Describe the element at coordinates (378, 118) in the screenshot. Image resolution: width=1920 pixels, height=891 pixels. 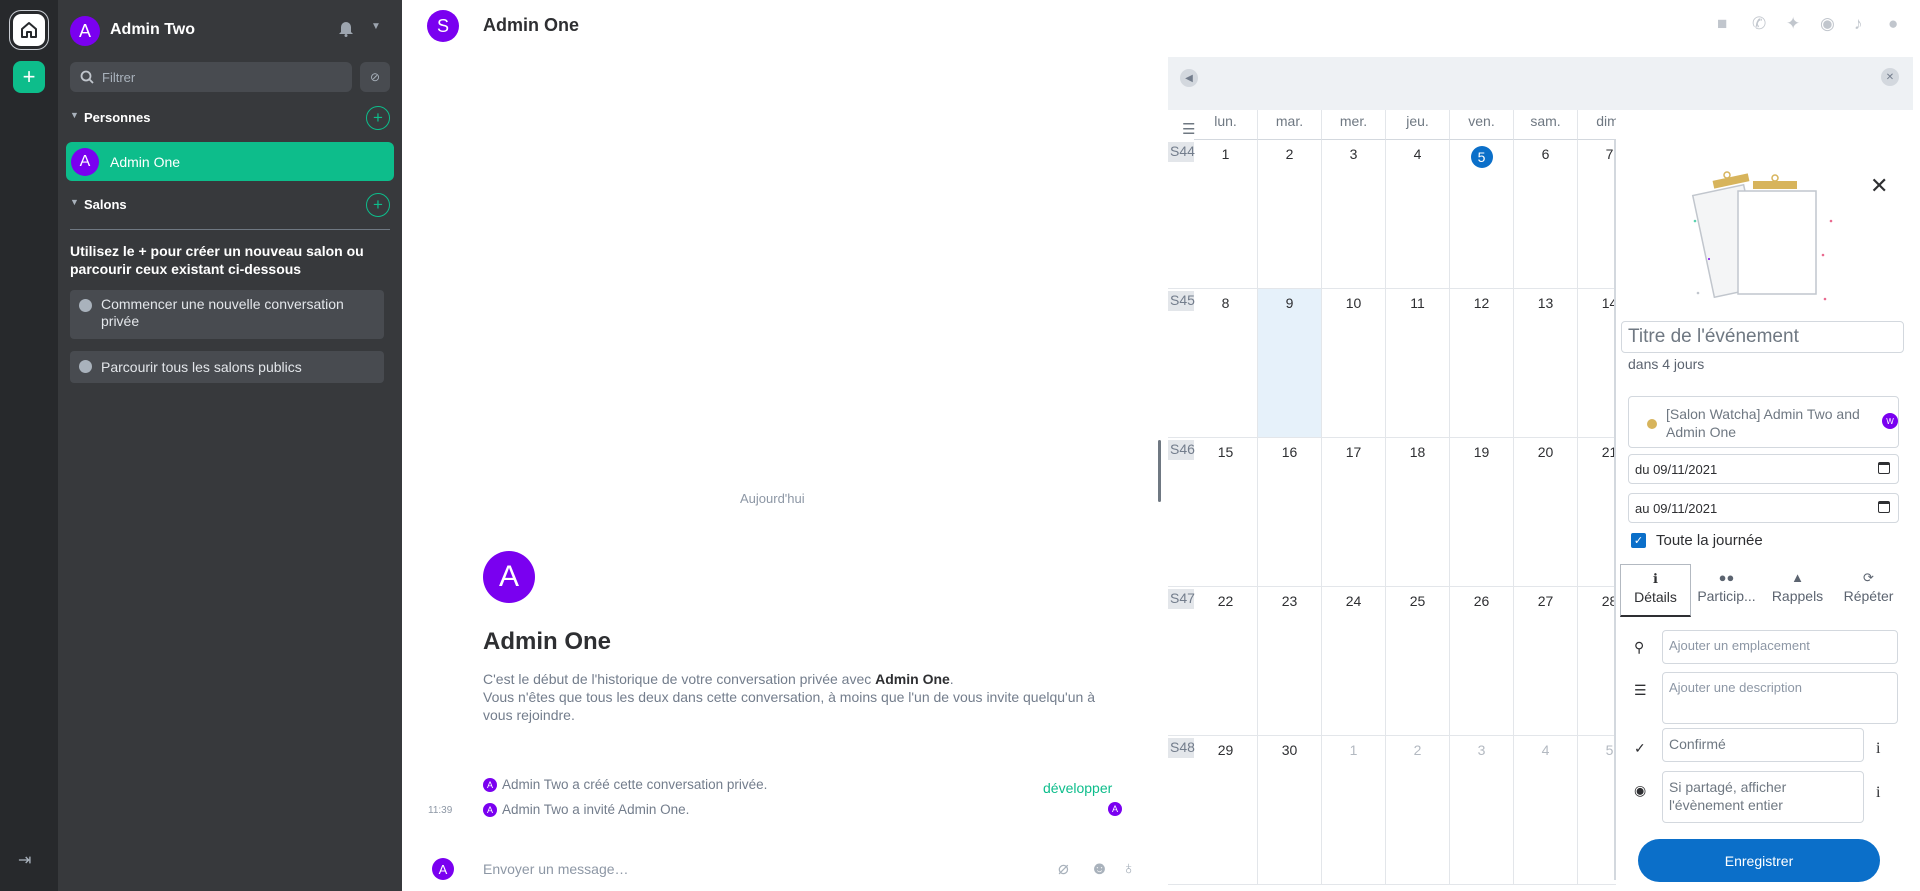
I see `start-chat-button: +` at that location.